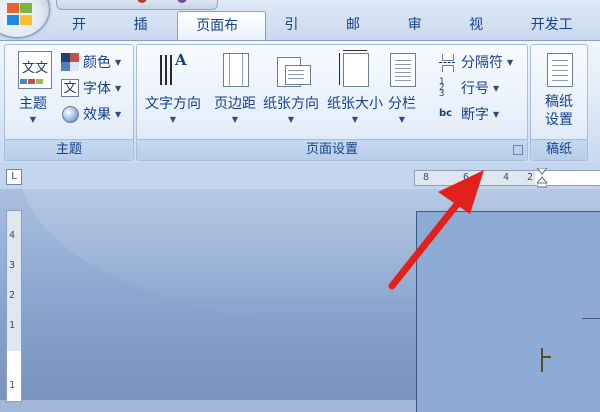 Image resolution: width=600 pixels, height=412 pixels. I want to click on breaks-label: 分隔符, so click(482, 63).